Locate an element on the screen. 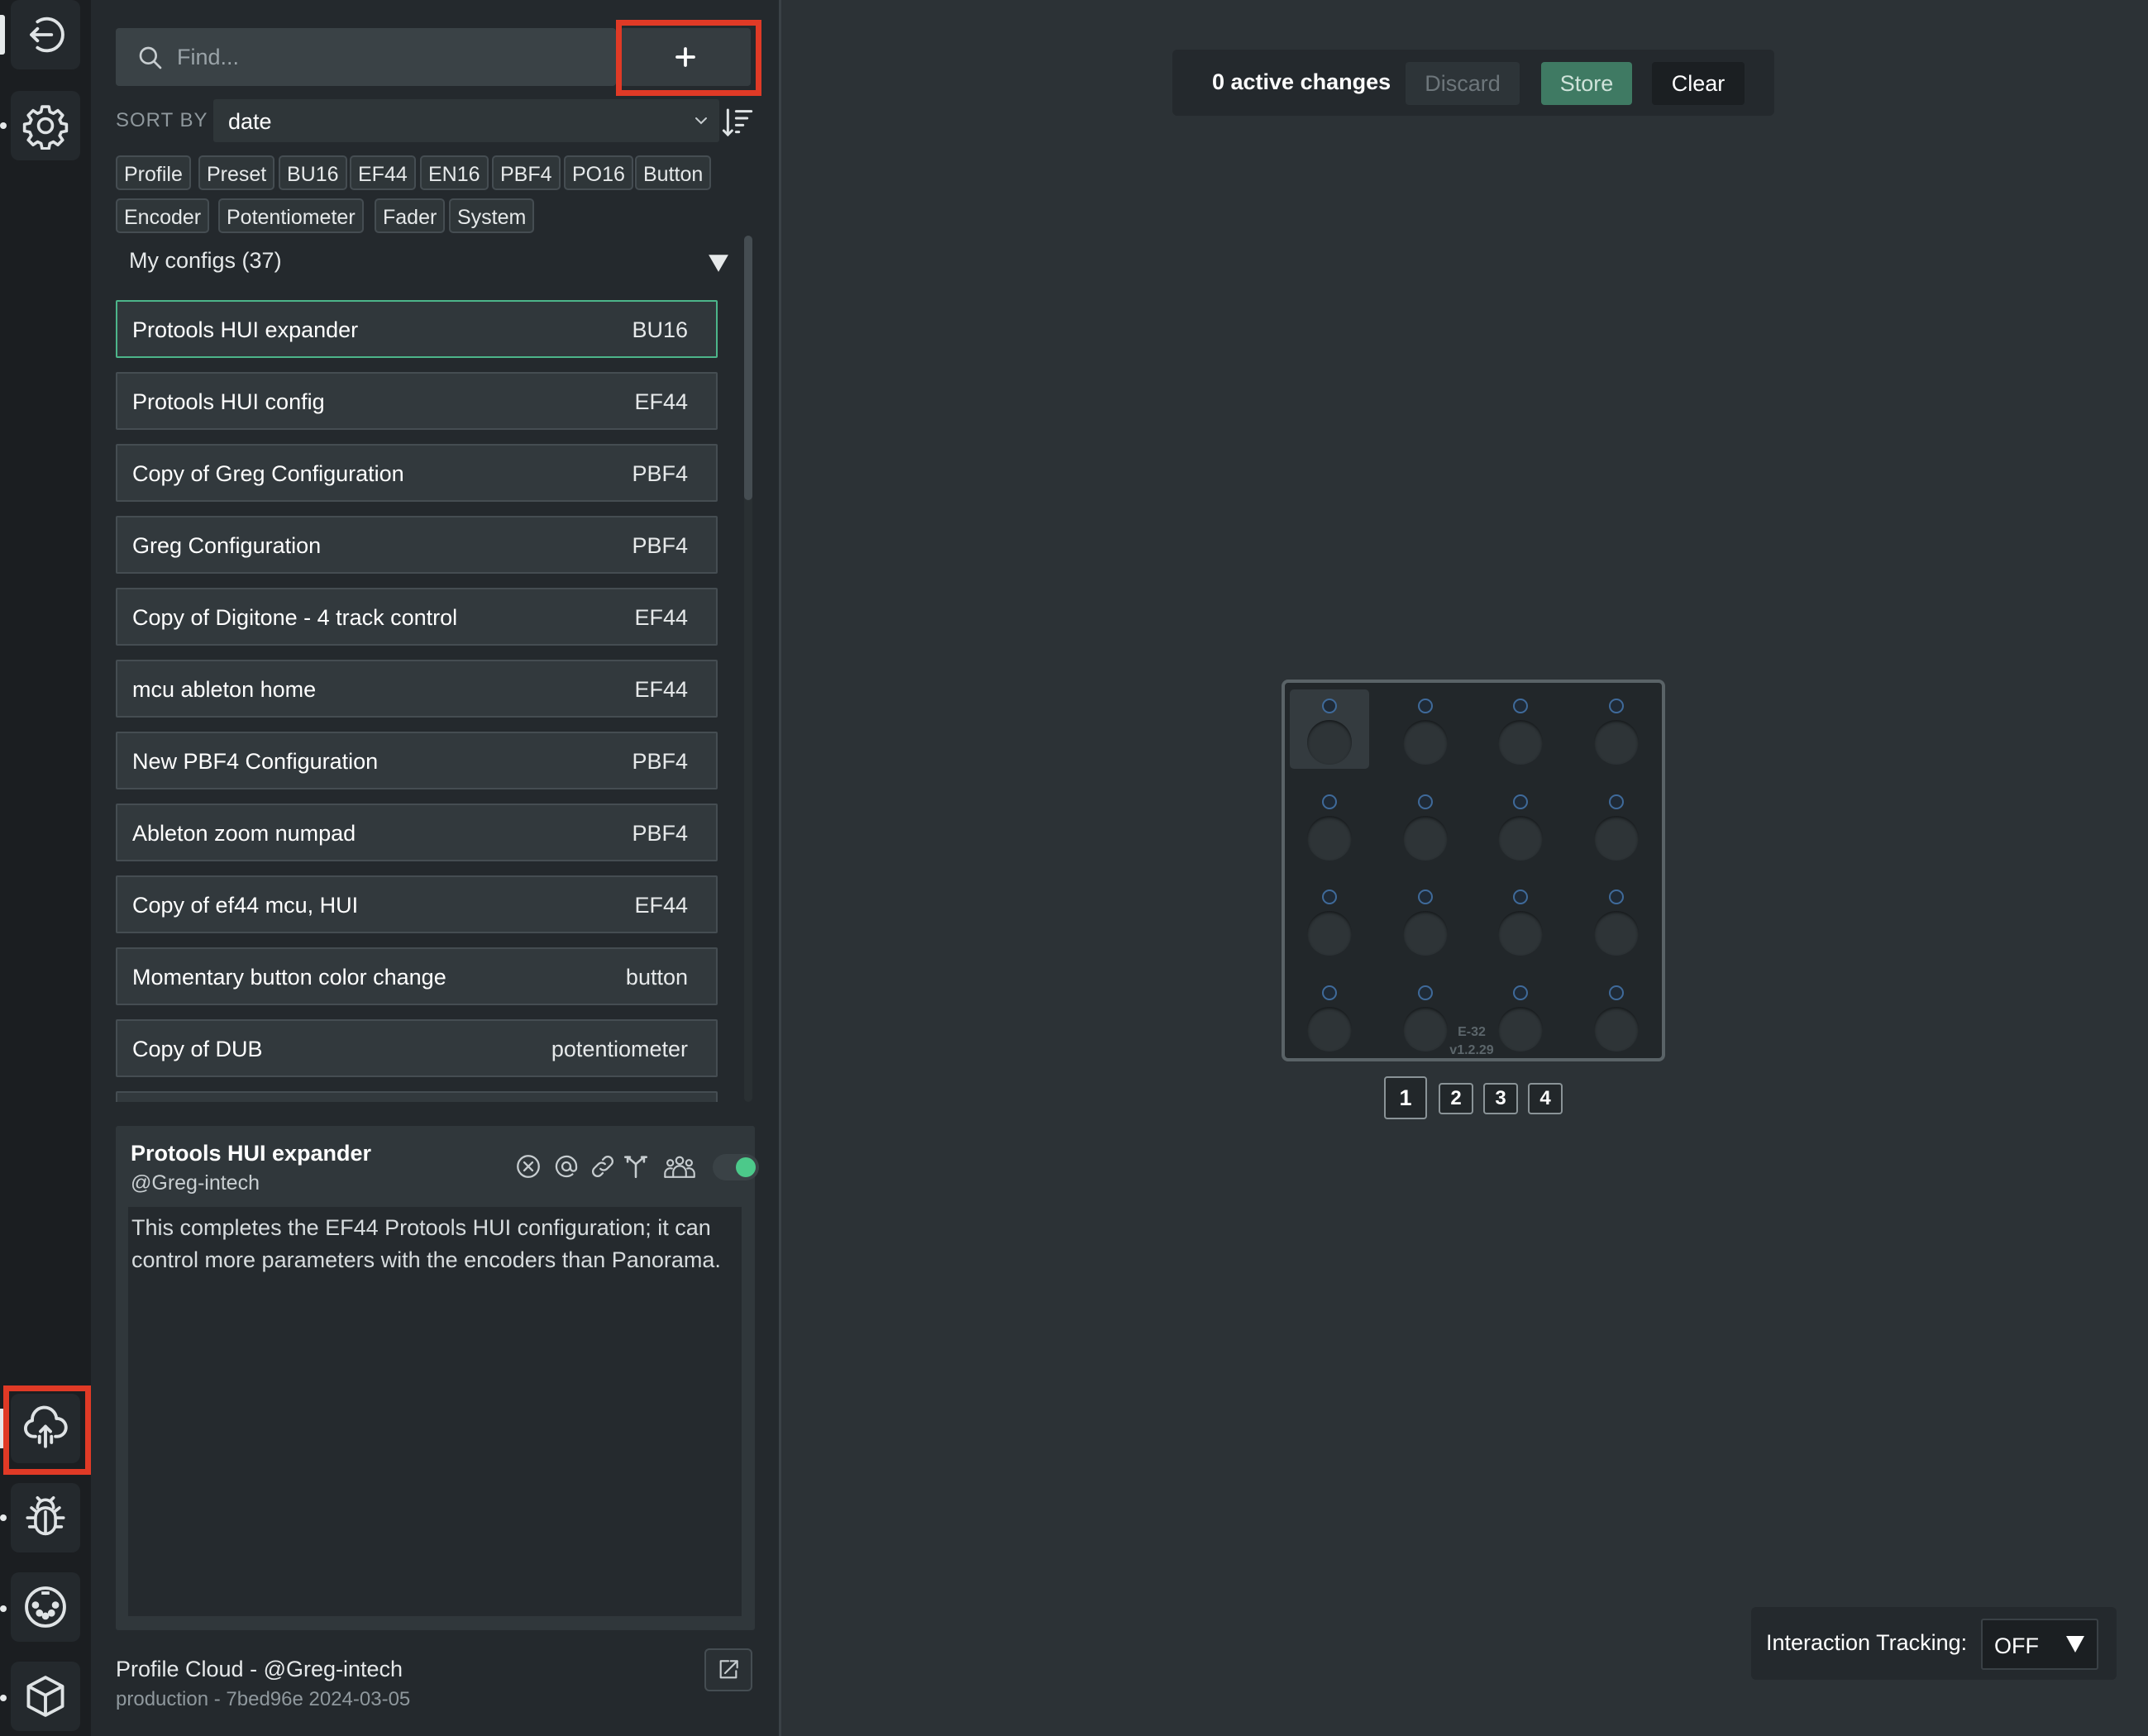 The height and width of the screenshot is (1736, 2148). community-icon is located at coordinates (679, 1166).